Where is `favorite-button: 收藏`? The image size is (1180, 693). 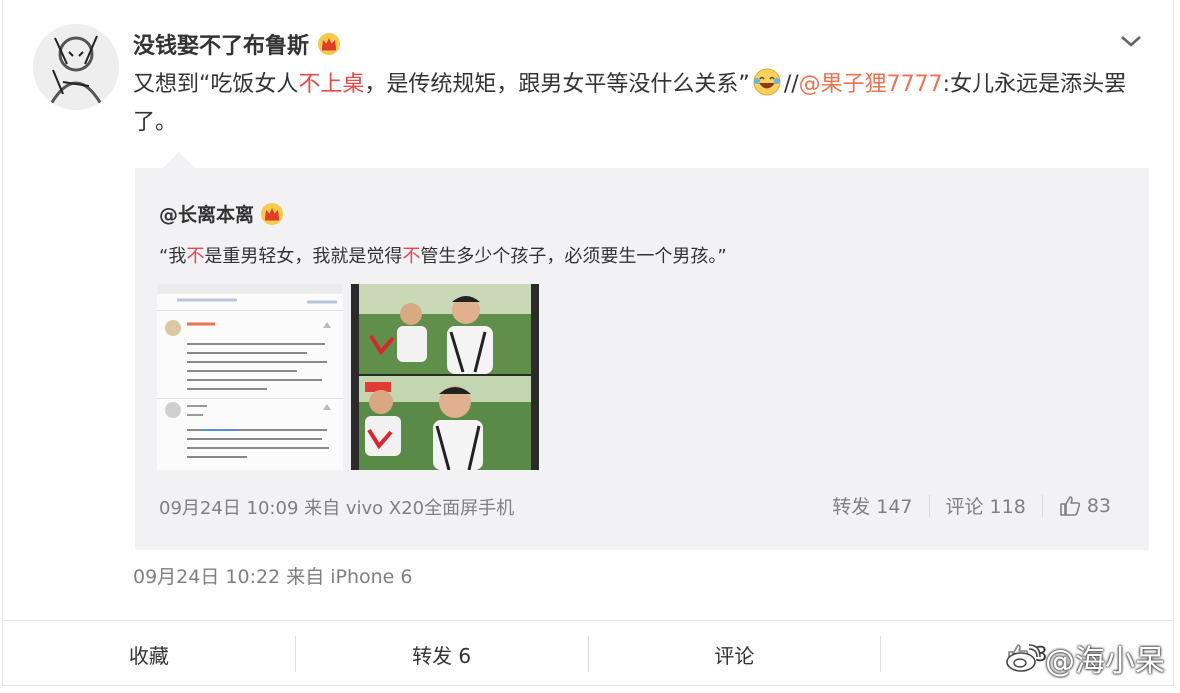
favorite-button: 收藏 is located at coordinates (149, 654).